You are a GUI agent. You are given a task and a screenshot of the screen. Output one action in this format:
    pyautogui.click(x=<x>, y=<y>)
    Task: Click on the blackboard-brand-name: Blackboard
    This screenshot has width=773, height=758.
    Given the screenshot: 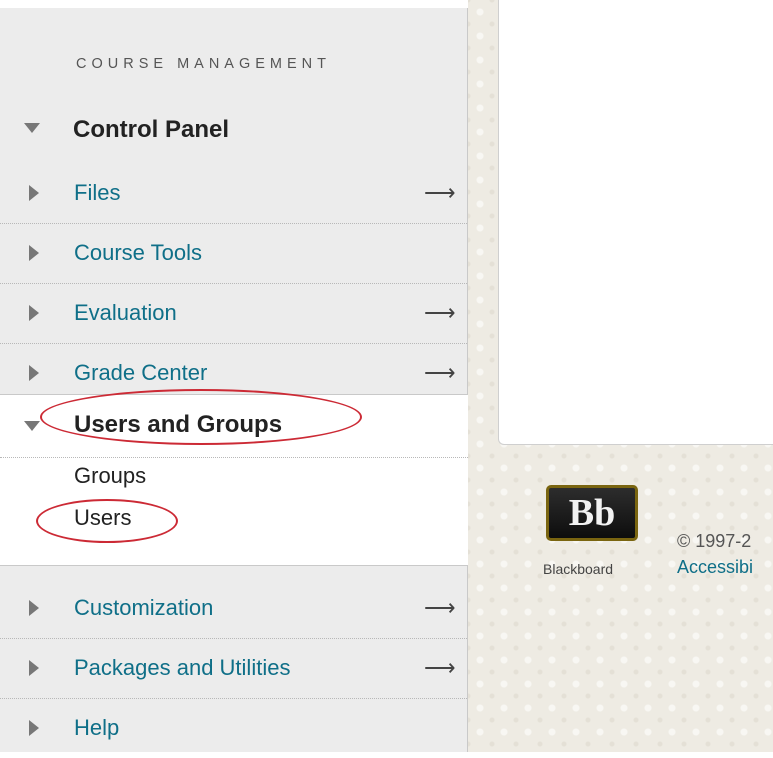 What is the action you would take?
    pyautogui.click(x=578, y=569)
    